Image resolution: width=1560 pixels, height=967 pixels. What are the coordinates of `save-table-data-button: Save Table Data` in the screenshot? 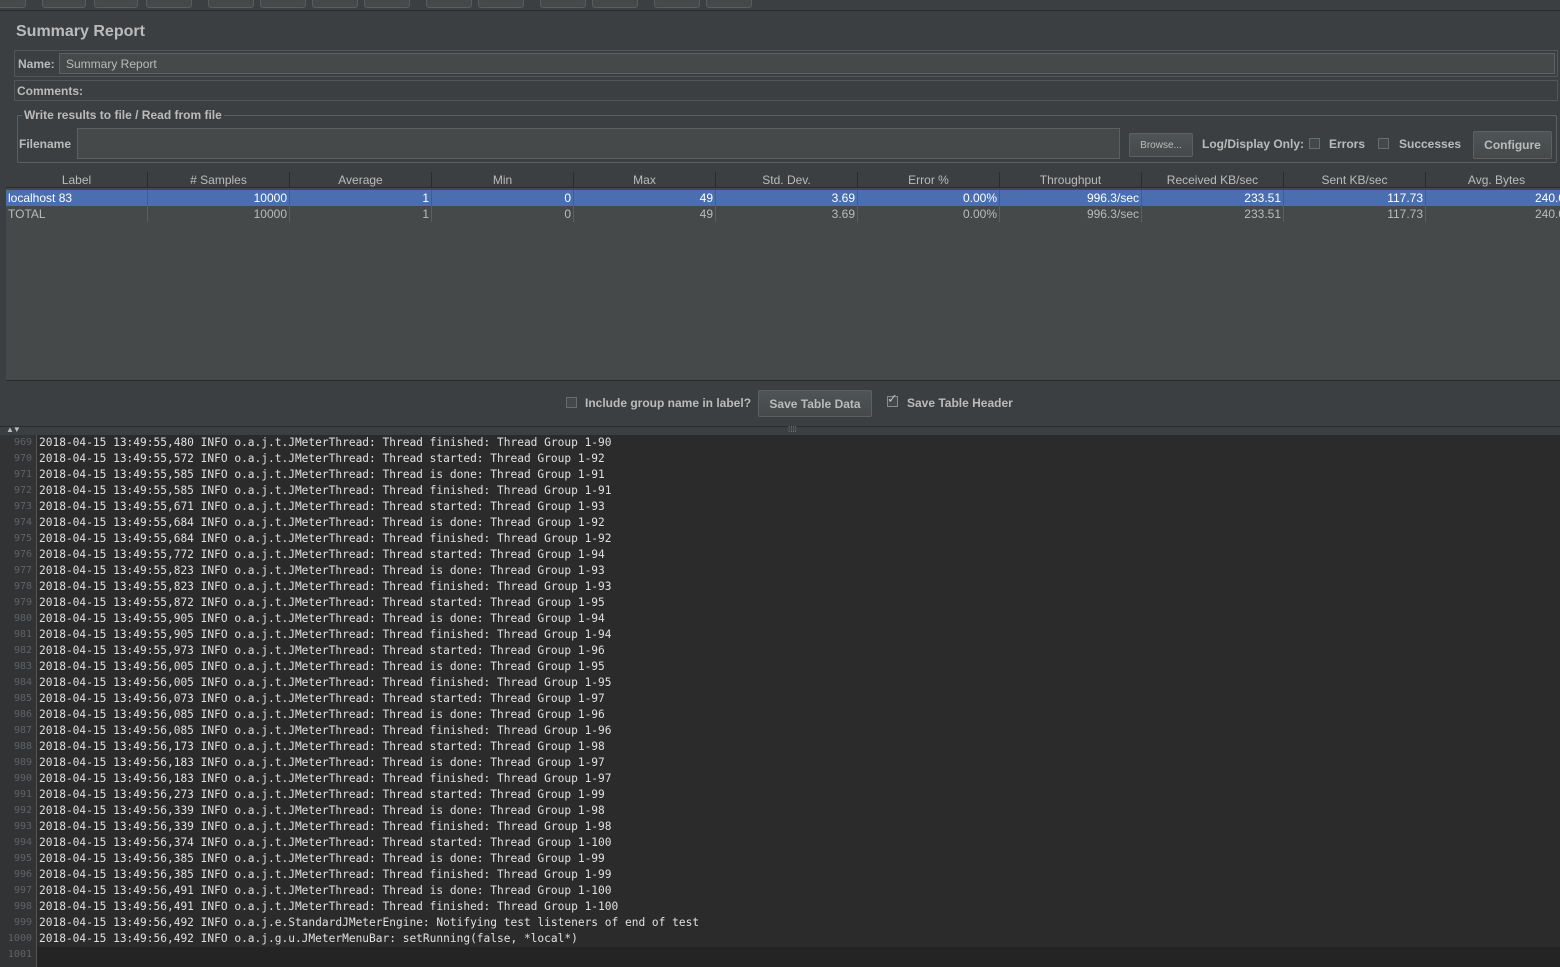 It's located at (815, 403).